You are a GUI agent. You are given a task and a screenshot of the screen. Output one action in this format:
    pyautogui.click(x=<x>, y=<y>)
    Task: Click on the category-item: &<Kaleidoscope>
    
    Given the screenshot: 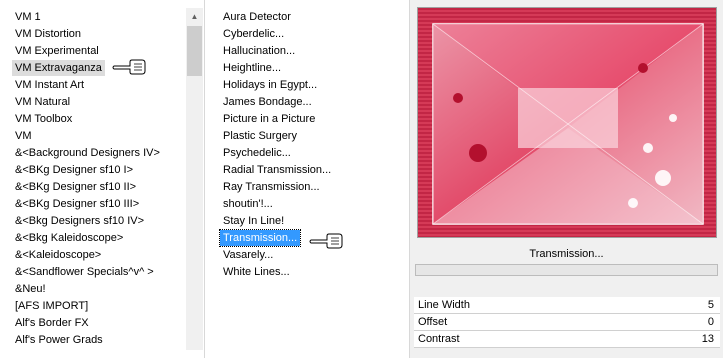 What is the action you would take?
    pyautogui.click(x=58, y=255)
    